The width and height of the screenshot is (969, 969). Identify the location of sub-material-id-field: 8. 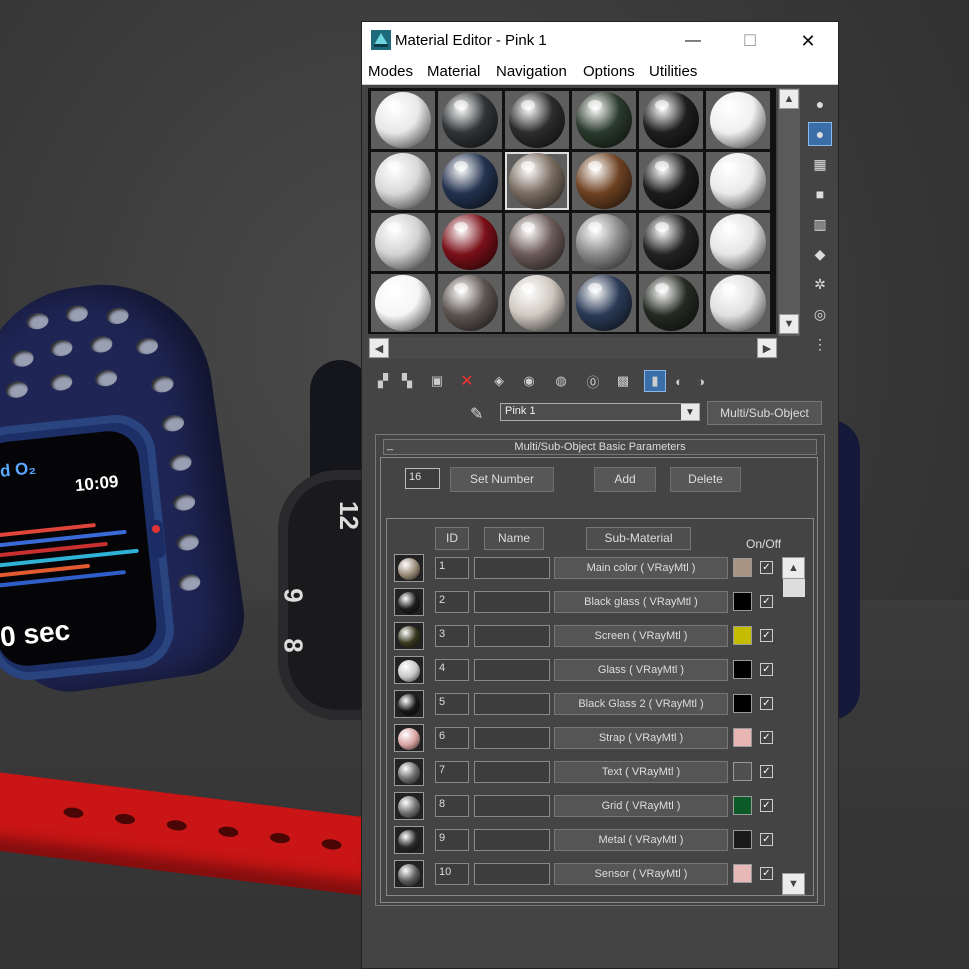
(452, 806).